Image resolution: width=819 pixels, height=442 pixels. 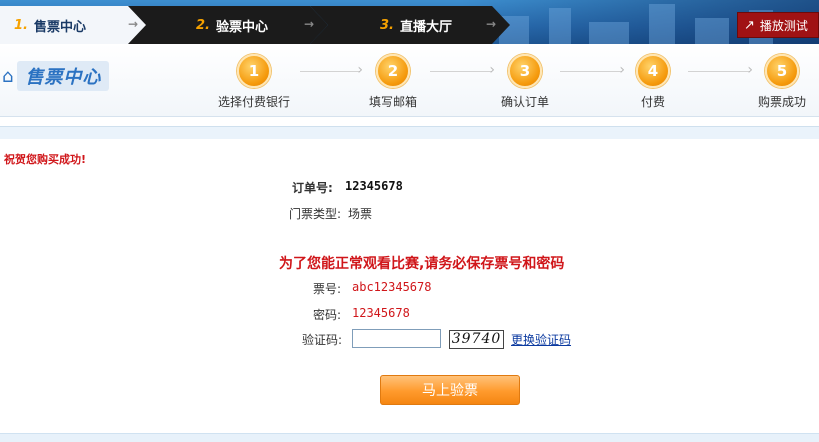 I want to click on verify-ticket-button: 马上验票, so click(x=450, y=390).